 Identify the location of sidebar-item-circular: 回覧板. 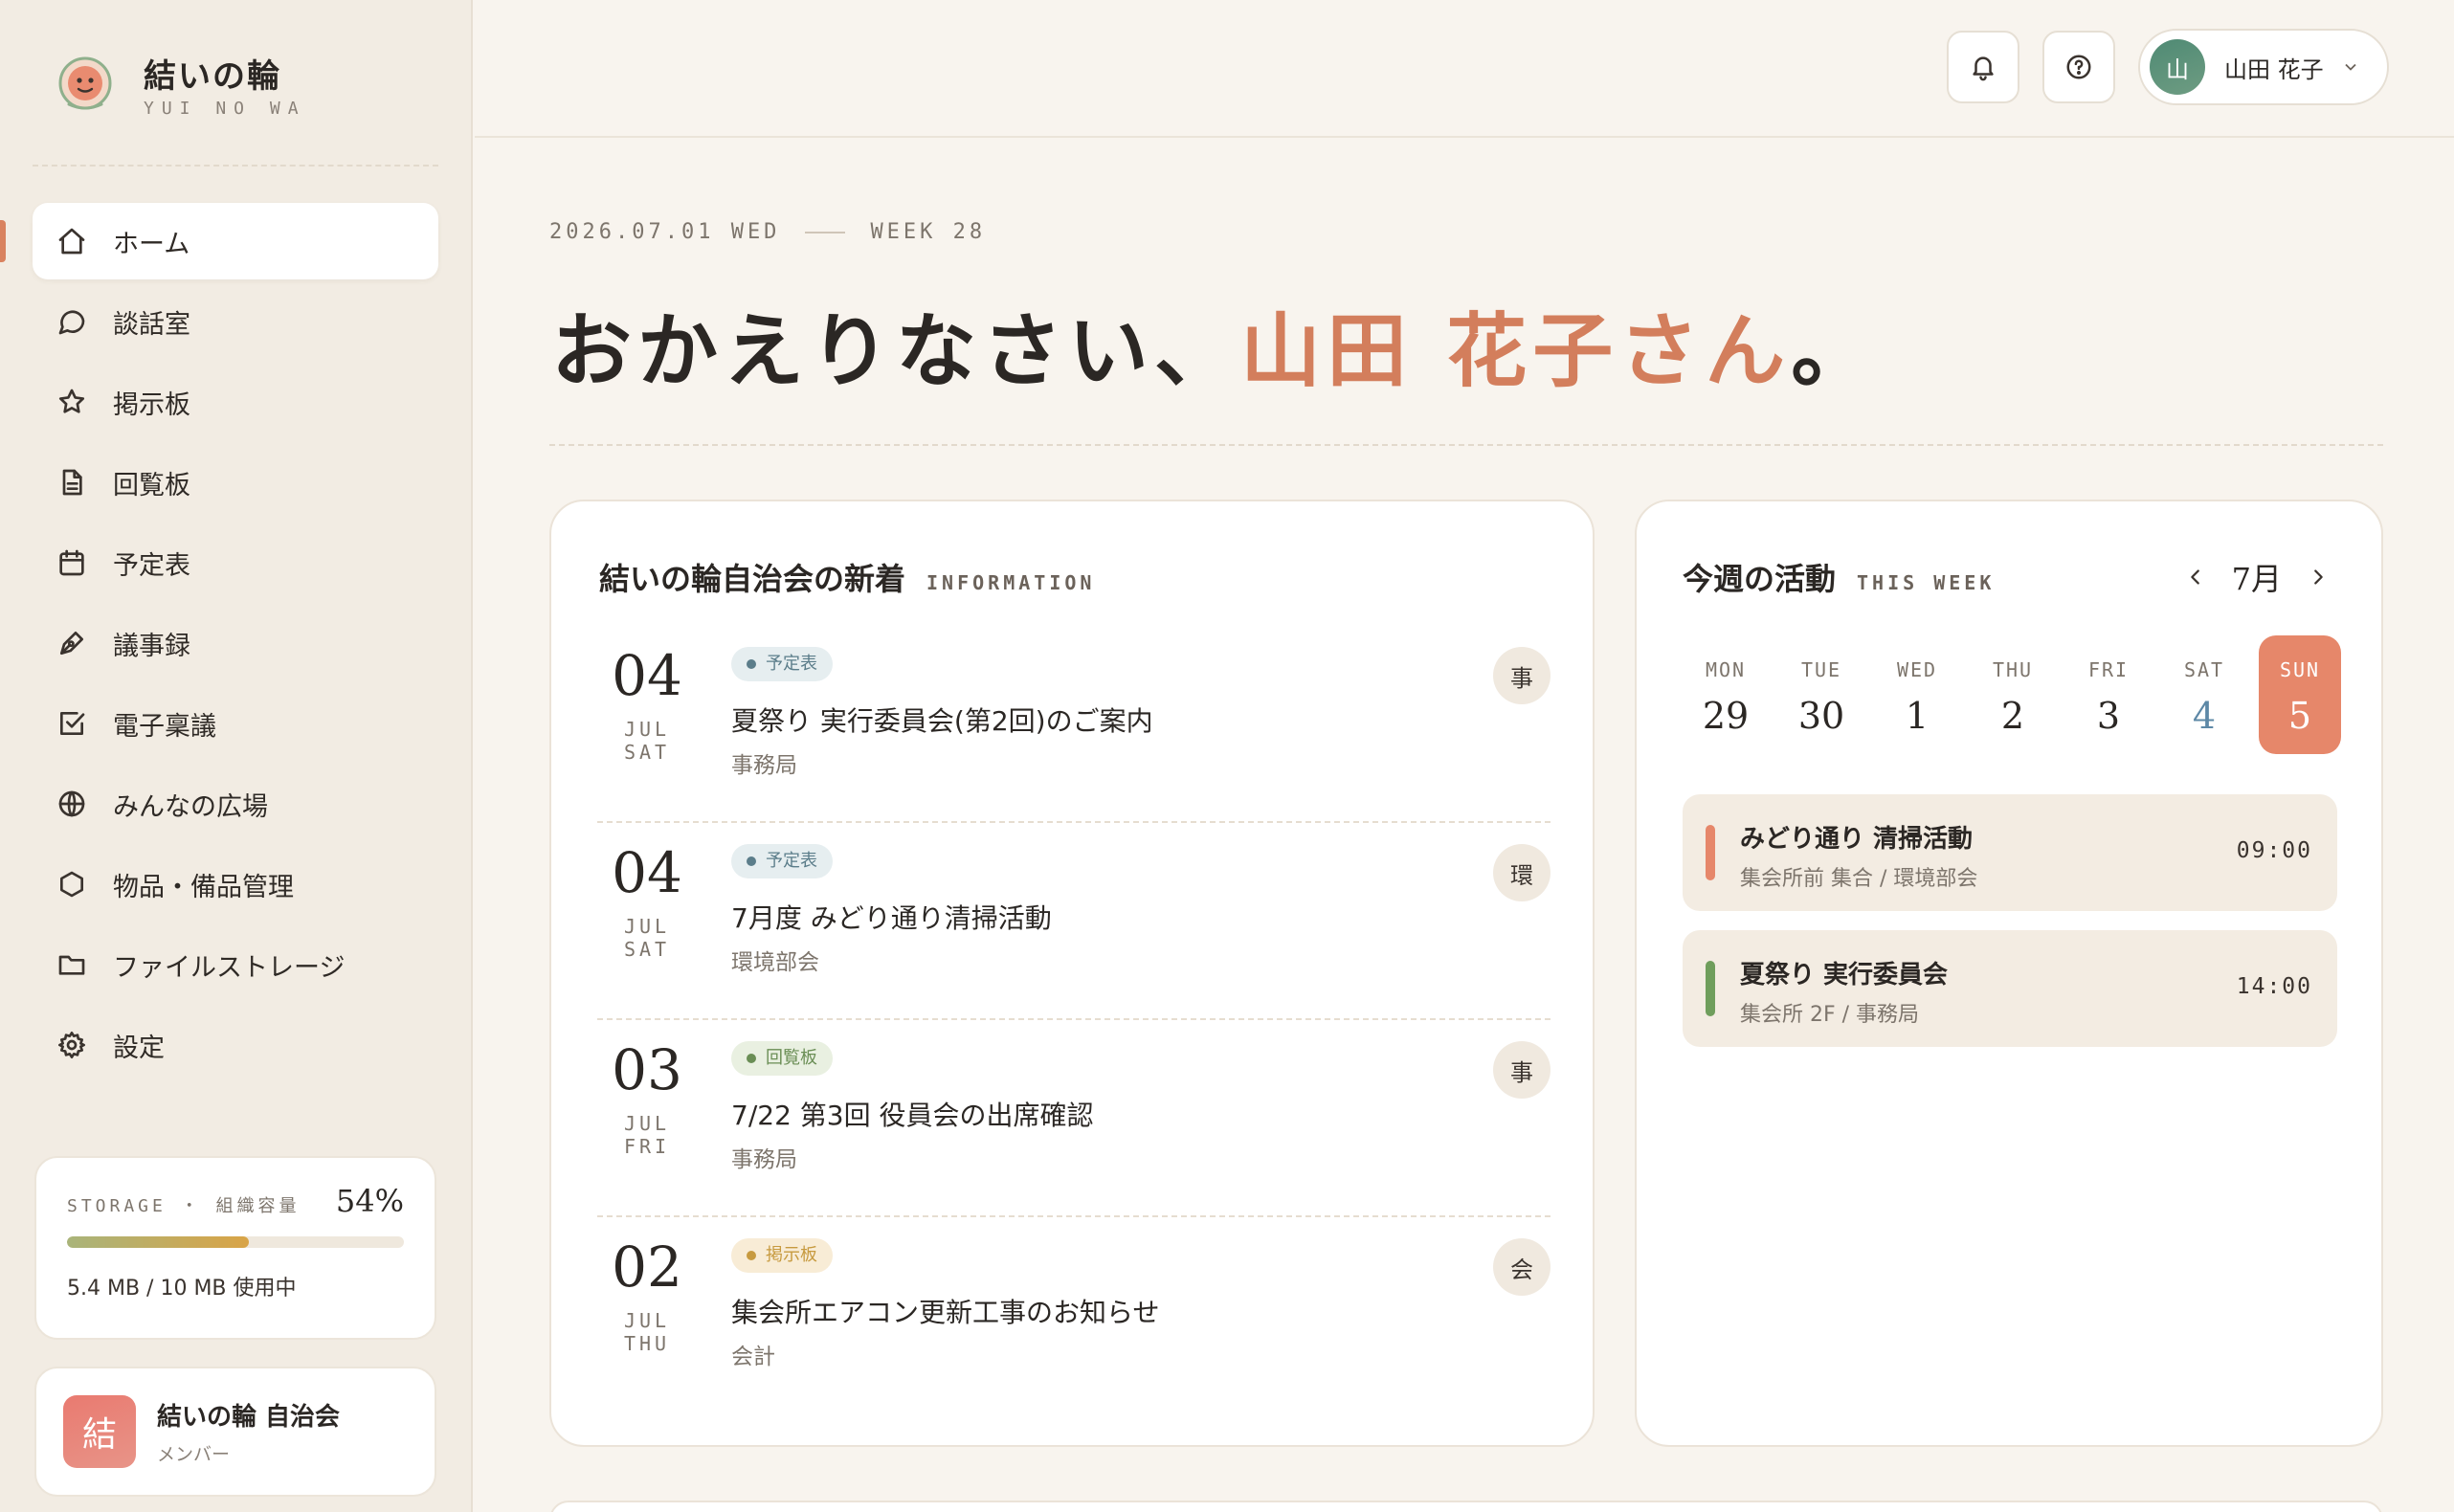
(235, 482).